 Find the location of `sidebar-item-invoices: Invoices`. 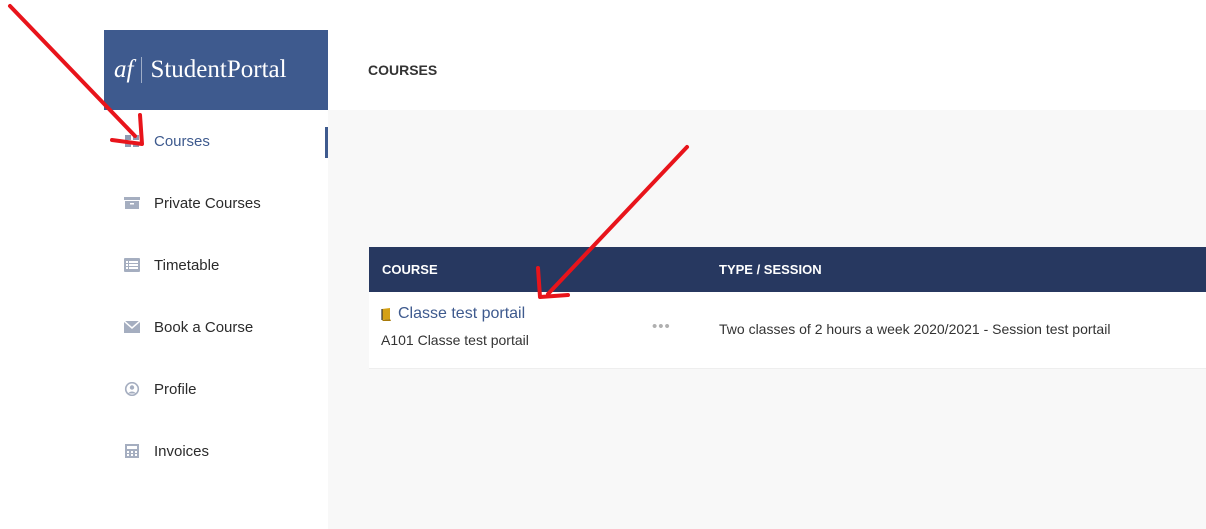

sidebar-item-invoices: Invoices is located at coordinates (216, 451).